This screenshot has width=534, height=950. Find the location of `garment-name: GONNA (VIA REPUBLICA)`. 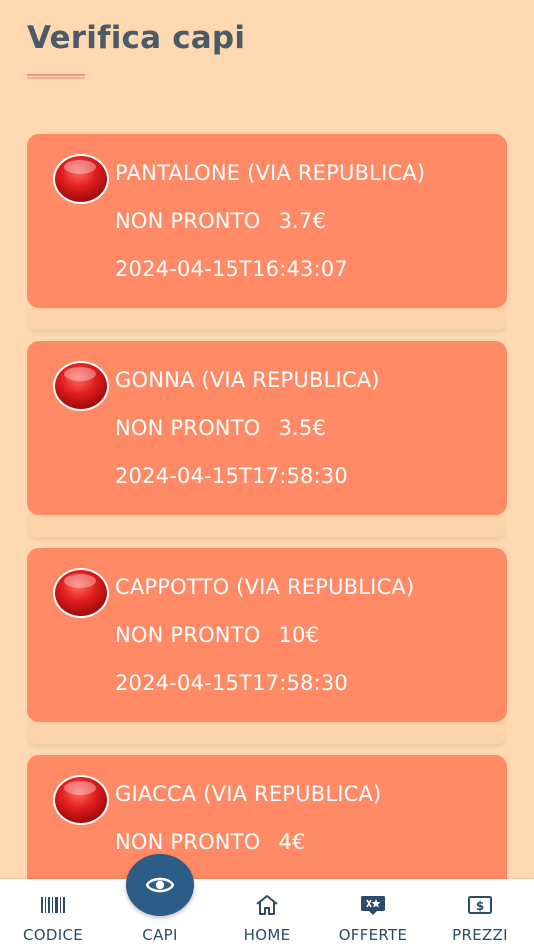

garment-name: GONNA (VIA REPUBLICA) is located at coordinates (247, 380).